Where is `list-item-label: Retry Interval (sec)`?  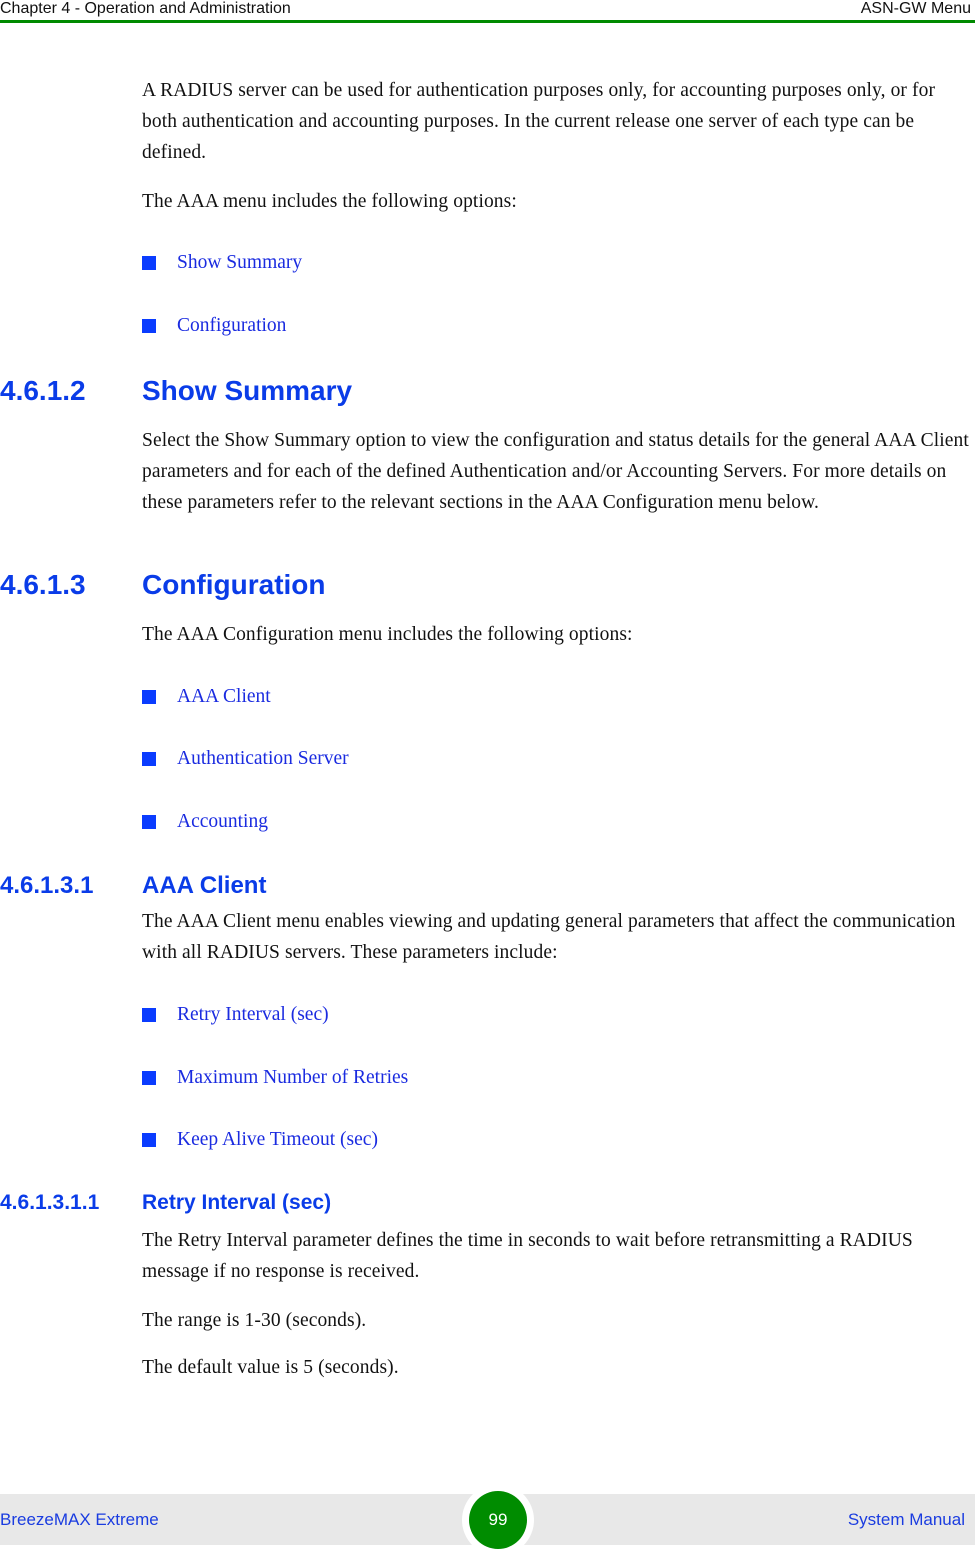 list-item-label: Retry Interval (sec) is located at coordinates (253, 1014).